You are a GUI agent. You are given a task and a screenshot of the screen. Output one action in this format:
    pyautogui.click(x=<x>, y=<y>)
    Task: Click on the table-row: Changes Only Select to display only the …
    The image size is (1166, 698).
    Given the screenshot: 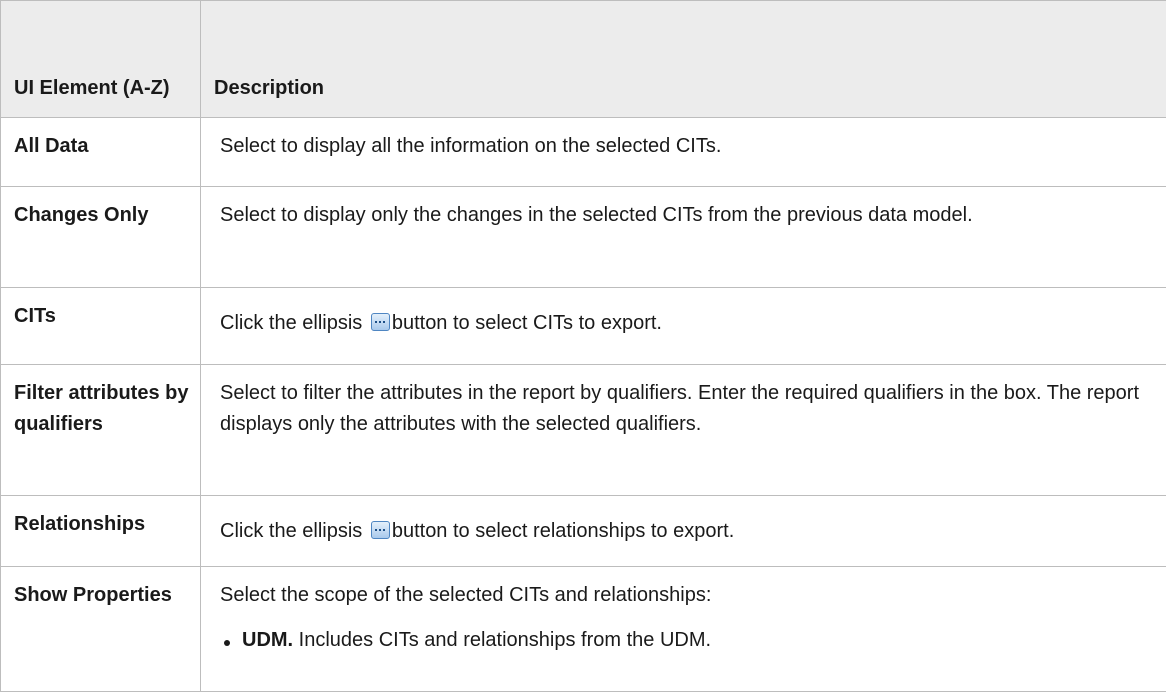 What is the action you would take?
    pyautogui.click(x=583, y=237)
    